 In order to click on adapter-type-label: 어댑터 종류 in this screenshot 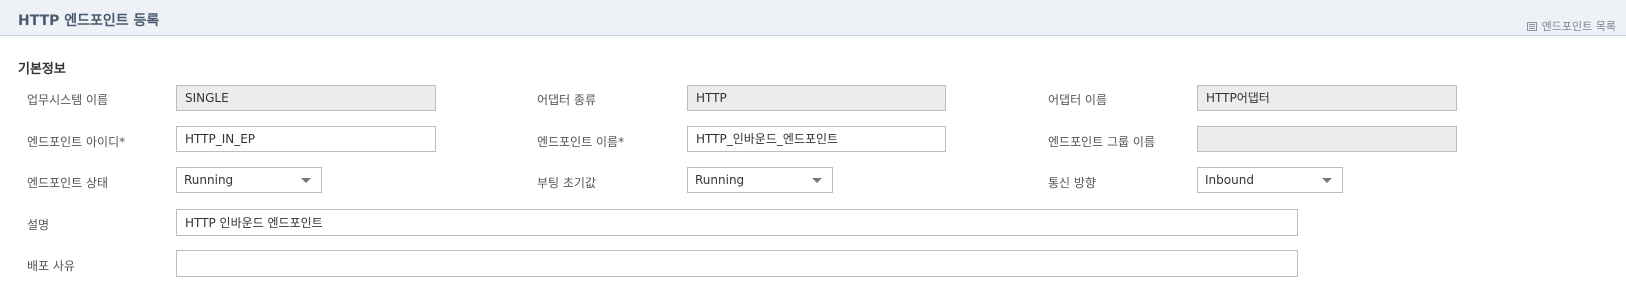, I will do `click(567, 100)`.